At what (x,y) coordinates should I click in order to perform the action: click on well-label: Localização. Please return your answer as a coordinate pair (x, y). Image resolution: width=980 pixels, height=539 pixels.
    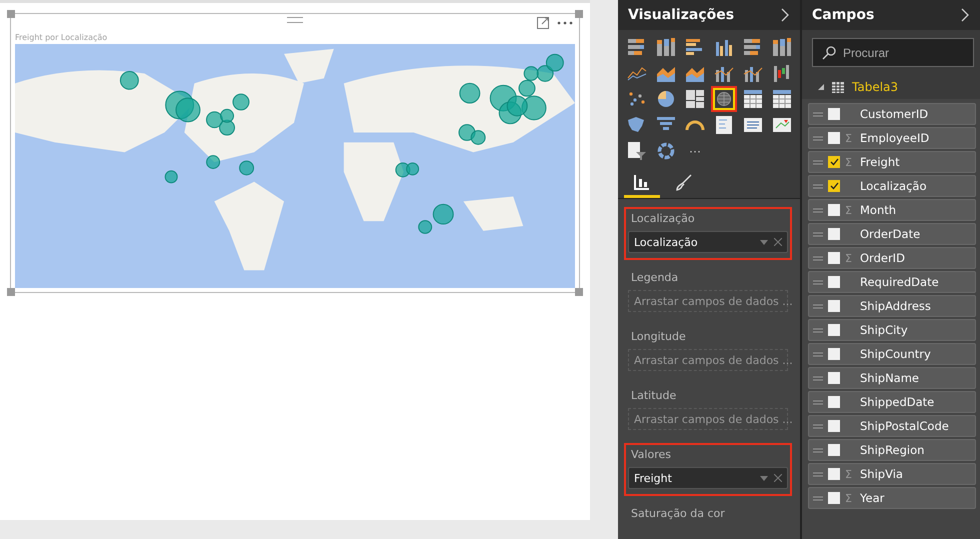
    Looking at the image, I should click on (663, 218).